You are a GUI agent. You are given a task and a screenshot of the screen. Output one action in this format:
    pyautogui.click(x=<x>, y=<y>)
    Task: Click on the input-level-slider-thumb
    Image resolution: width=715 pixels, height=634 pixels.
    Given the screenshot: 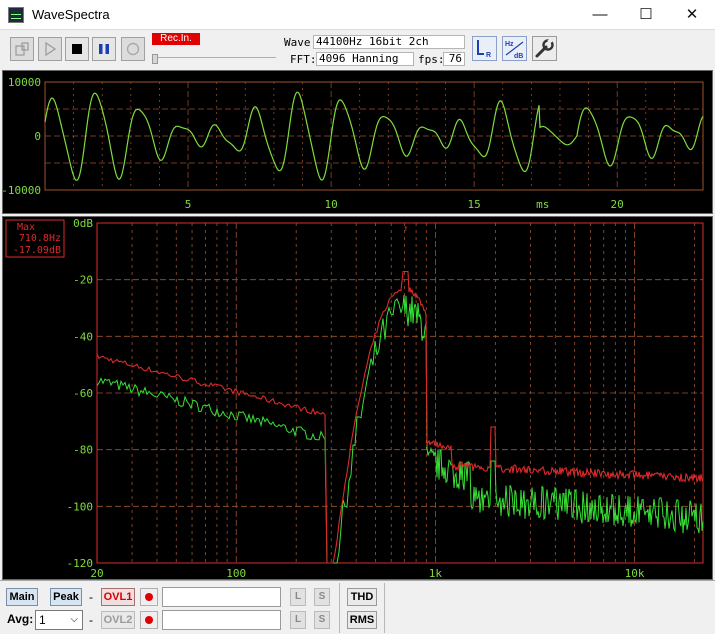 What is the action you would take?
    pyautogui.click(x=155, y=59)
    